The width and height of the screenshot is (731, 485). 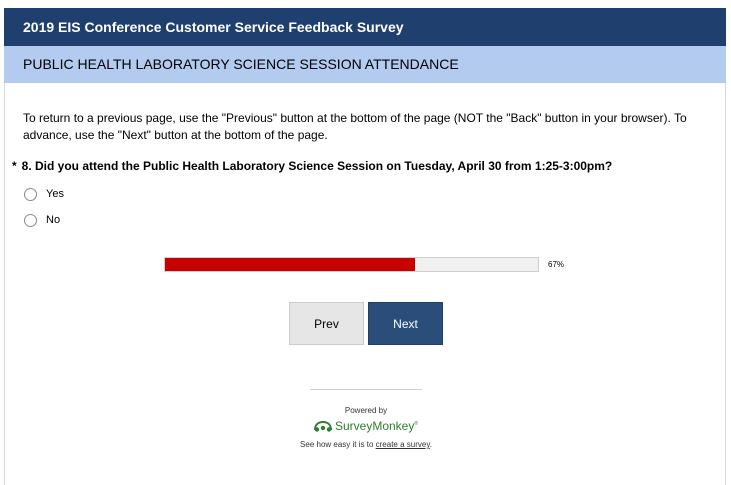 I want to click on option-yes: Yes, so click(x=44, y=194).